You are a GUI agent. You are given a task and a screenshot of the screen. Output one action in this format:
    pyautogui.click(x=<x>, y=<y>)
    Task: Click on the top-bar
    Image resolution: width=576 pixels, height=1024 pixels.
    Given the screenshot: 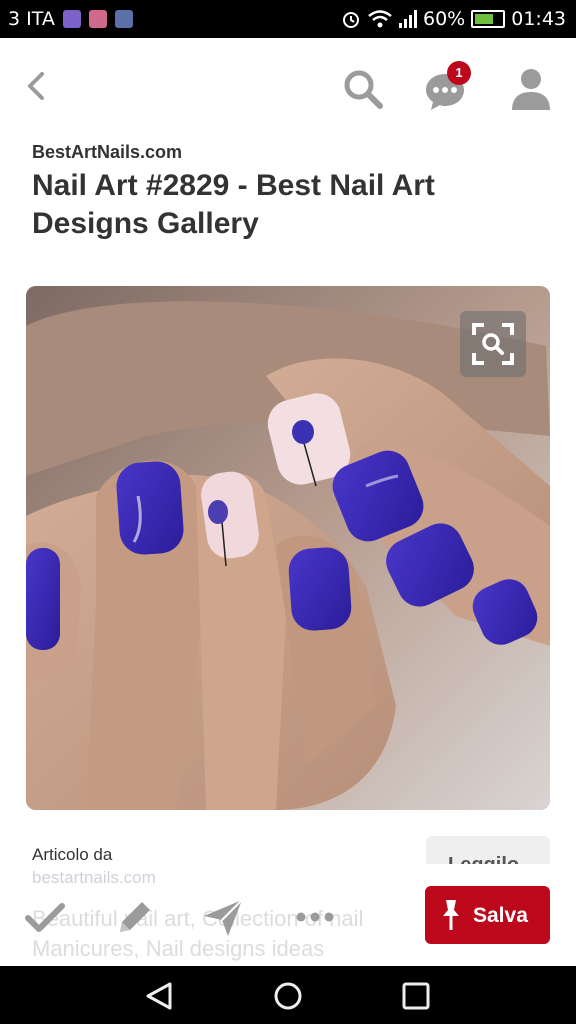 What is the action you would take?
    pyautogui.click(x=288, y=88)
    